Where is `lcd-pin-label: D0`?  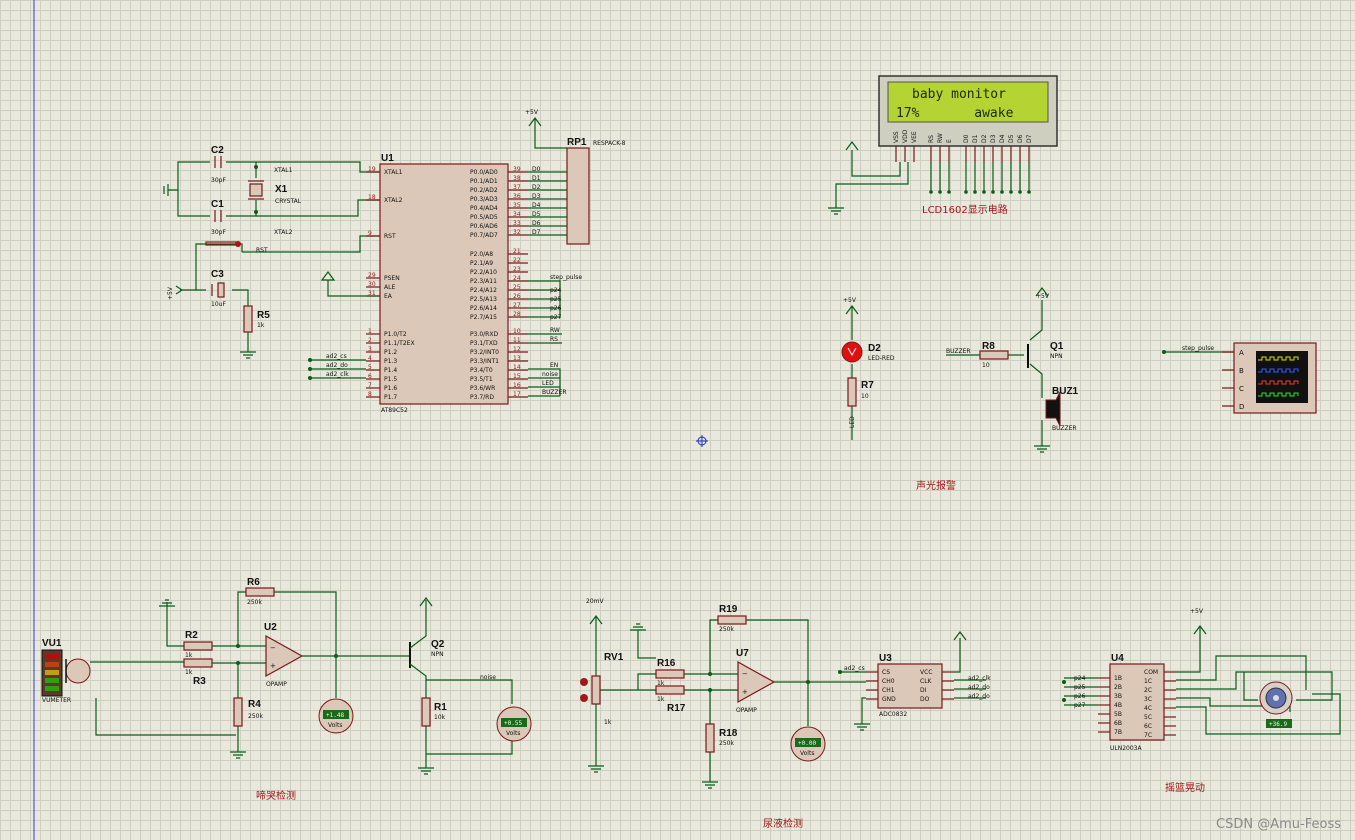 lcd-pin-label: D0 is located at coordinates (966, 138).